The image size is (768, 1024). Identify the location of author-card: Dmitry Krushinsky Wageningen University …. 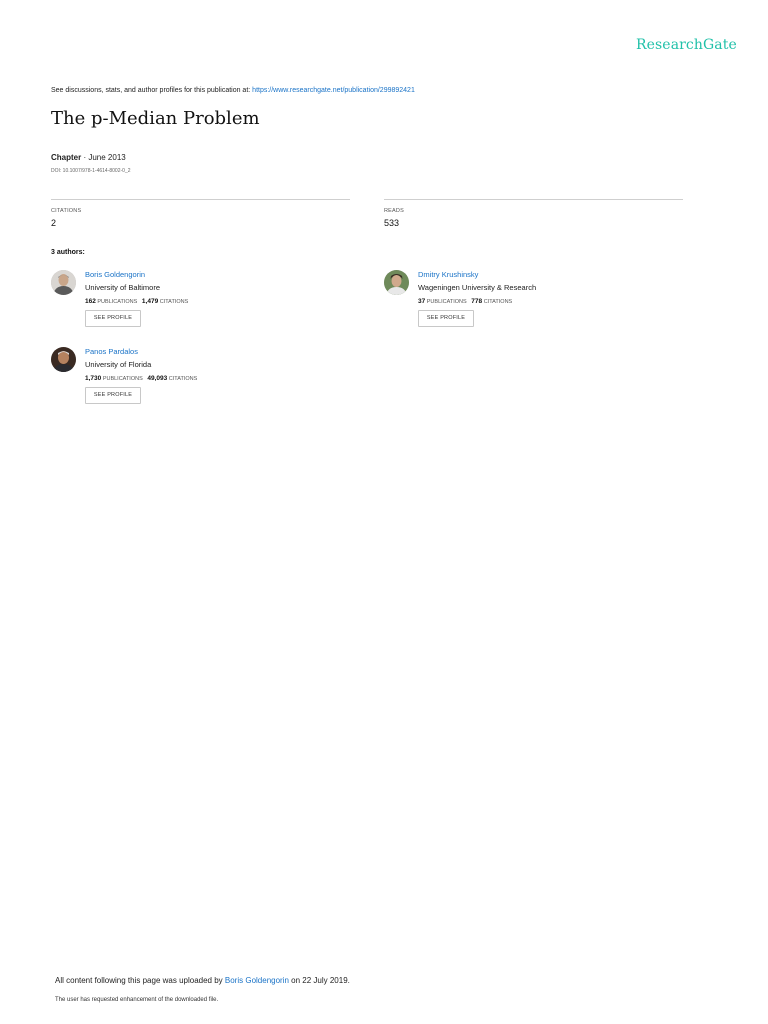
(524, 302).